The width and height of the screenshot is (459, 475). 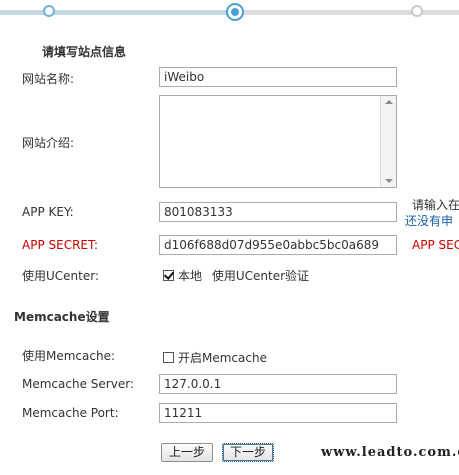 What do you see at coordinates (435, 205) in the screenshot?
I see `app-key-hint: 请输入在` at bounding box center [435, 205].